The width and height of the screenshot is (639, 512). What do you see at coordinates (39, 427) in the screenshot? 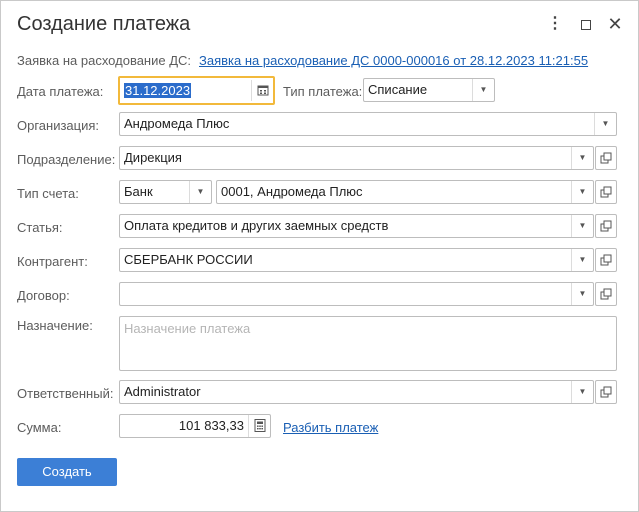
I see `amount-label: Сумма:` at bounding box center [39, 427].